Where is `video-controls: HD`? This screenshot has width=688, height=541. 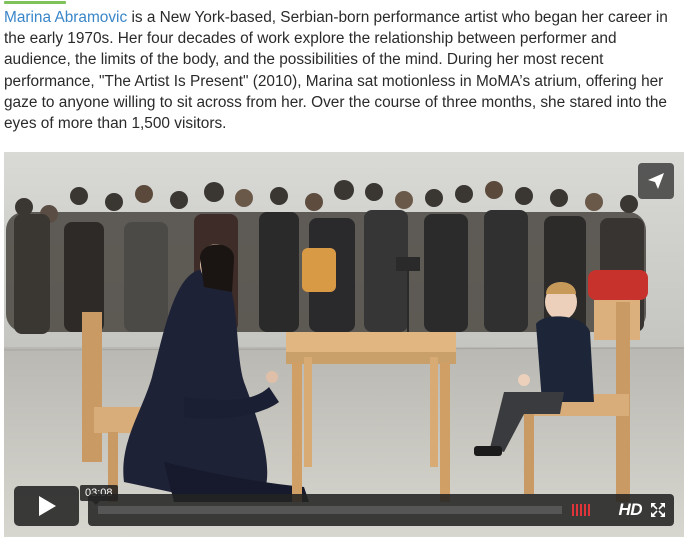 video-controls: HD is located at coordinates (381, 510).